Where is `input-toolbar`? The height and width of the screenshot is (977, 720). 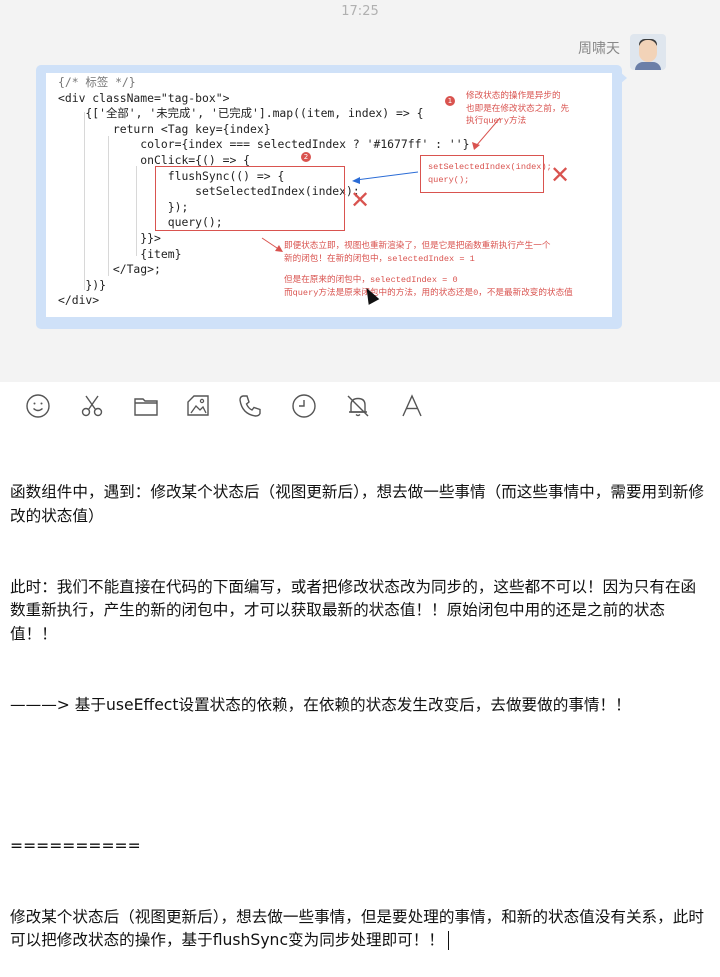 input-toolbar is located at coordinates (360, 406).